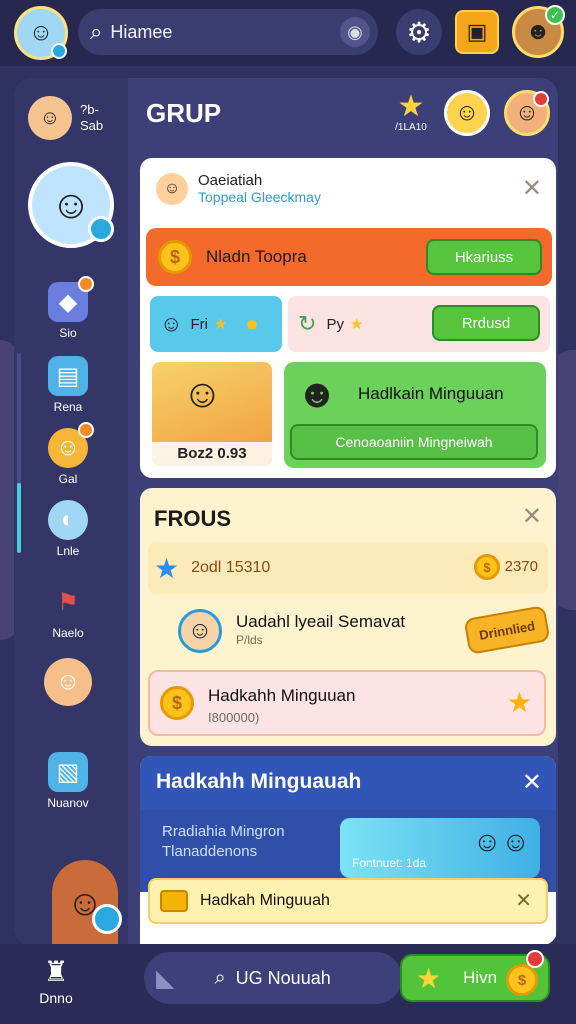 The image size is (576, 1024). Describe the element at coordinates (73, 118) in the screenshot. I see `sidebar-header: ☺ ?b- Sab` at that location.